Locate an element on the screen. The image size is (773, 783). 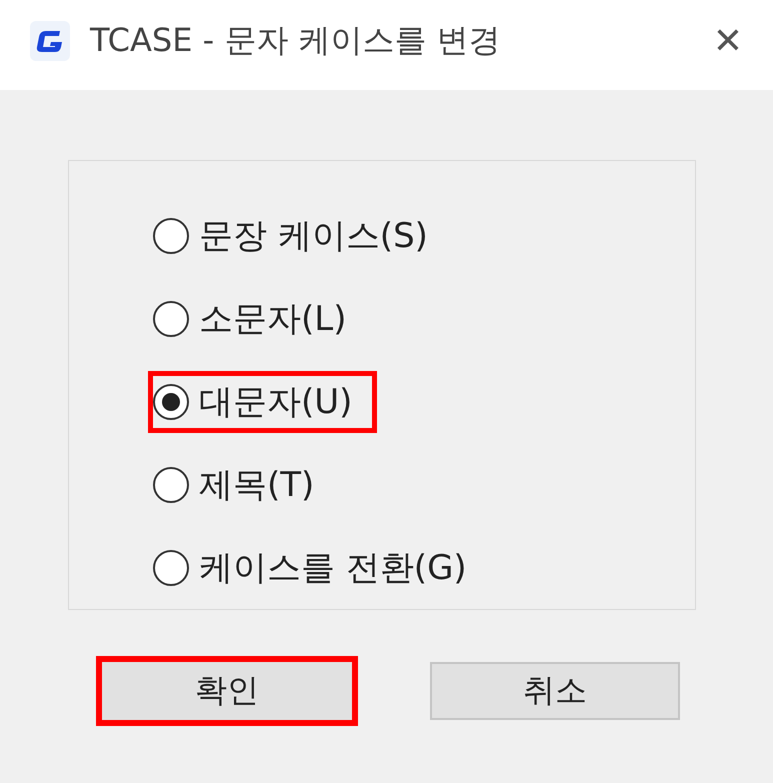
window-title: TCASE - 문자 케이스를 변경 is located at coordinates (296, 40).